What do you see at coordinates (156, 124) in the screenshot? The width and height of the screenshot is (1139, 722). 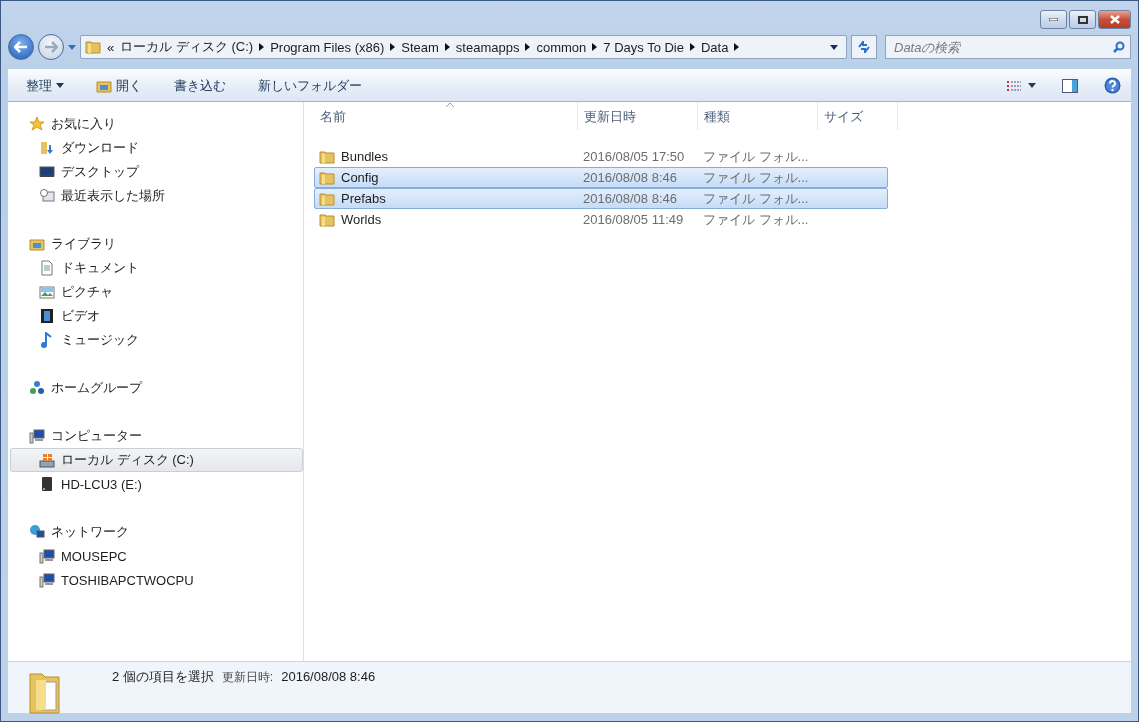 I see `navigation-item: お気に入り` at bounding box center [156, 124].